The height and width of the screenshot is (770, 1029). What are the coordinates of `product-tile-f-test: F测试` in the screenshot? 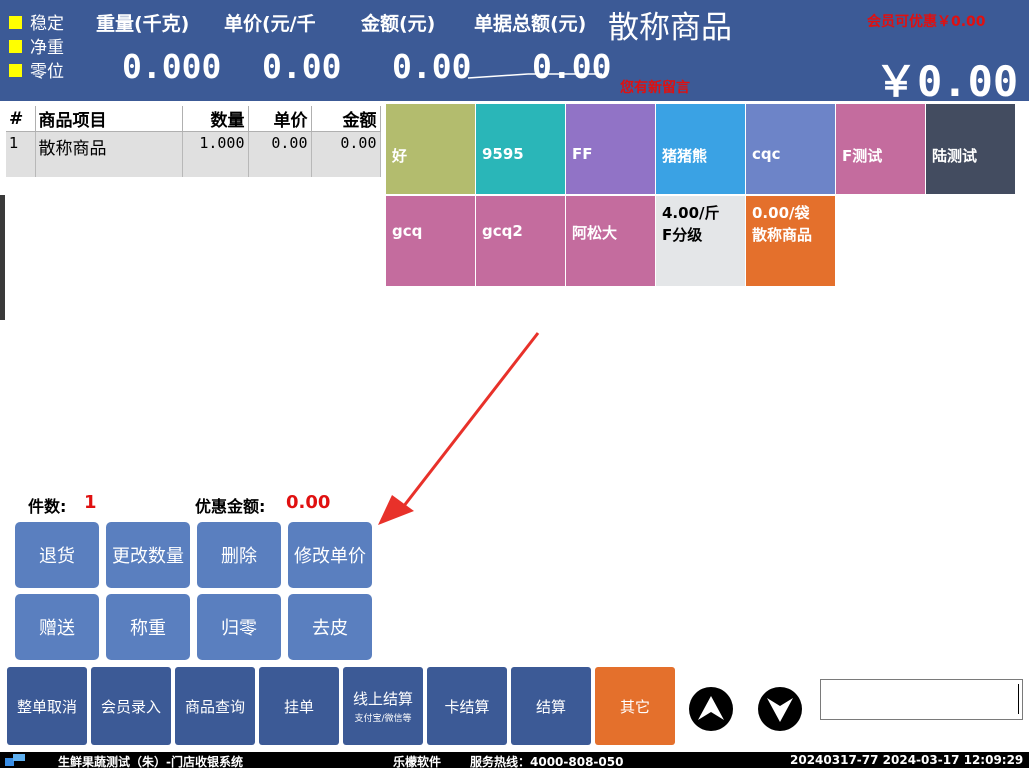 It's located at (880, 149).